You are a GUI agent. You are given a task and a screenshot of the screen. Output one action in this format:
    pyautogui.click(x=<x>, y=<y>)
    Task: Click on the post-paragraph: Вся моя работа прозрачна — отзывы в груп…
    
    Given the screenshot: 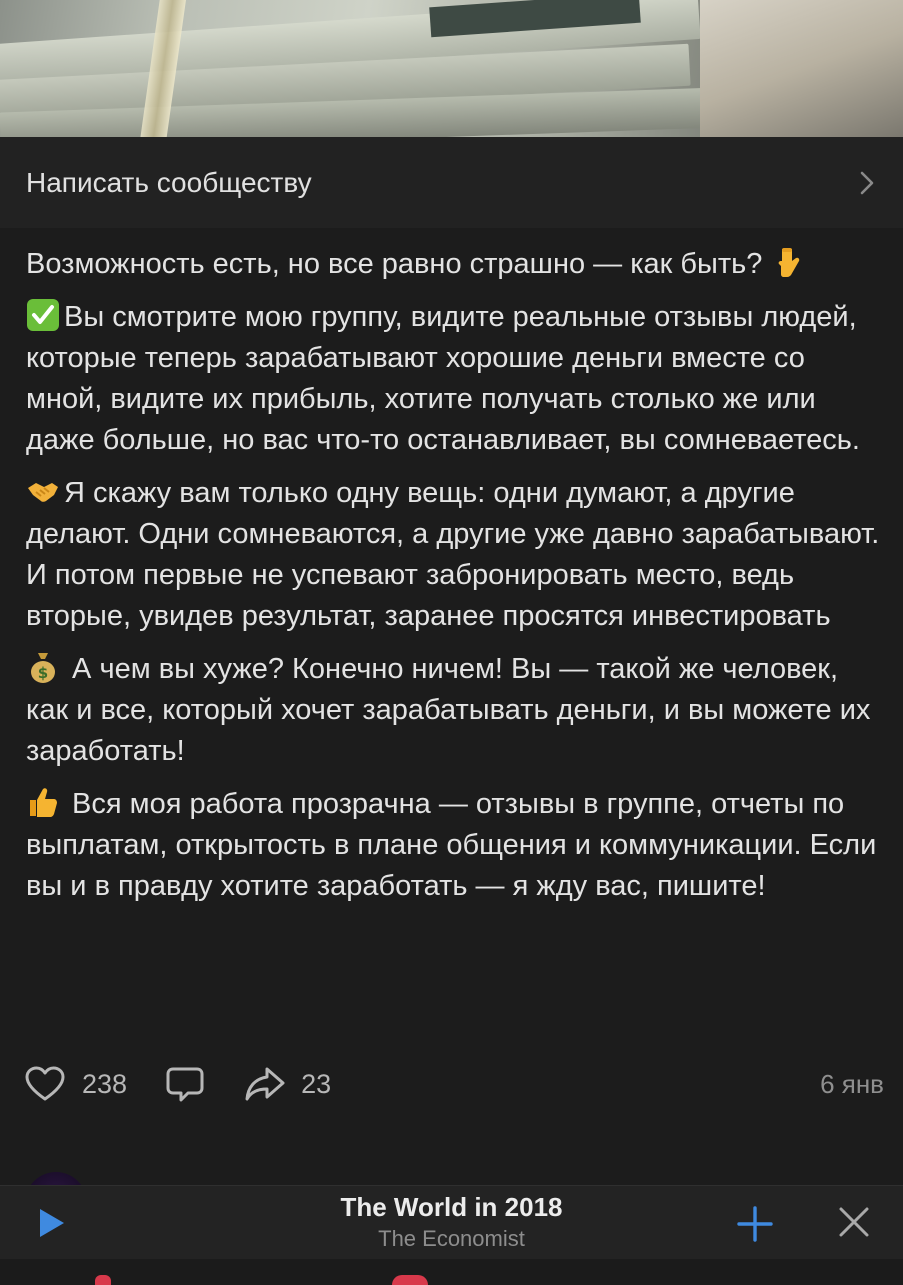 What is the action you would take?
    pyautogui.click(x=456, y=845)
    